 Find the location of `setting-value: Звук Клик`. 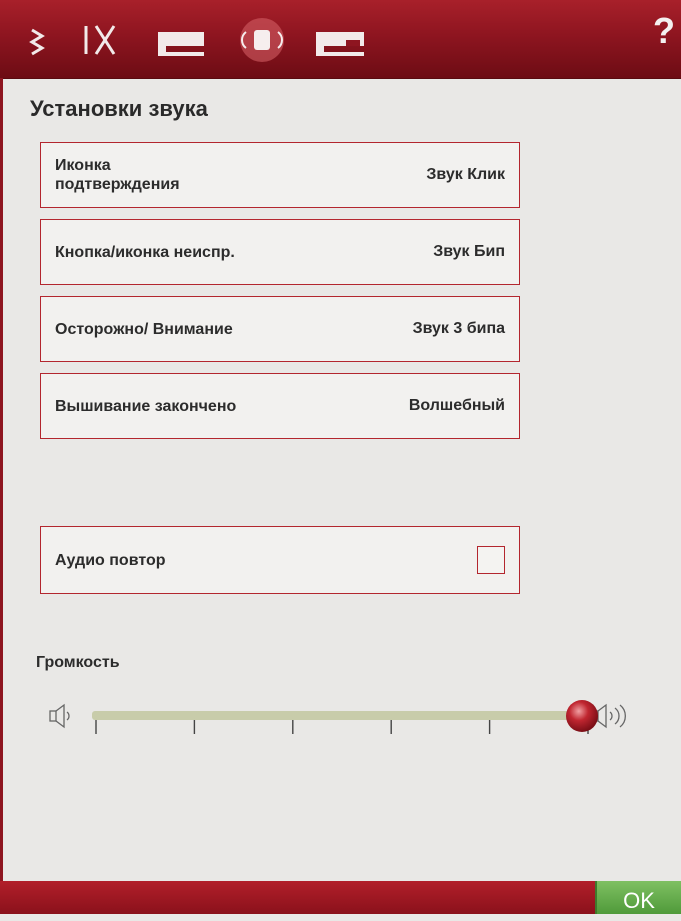

setting-value: Звук Клик is located at coordinates (465, 174).